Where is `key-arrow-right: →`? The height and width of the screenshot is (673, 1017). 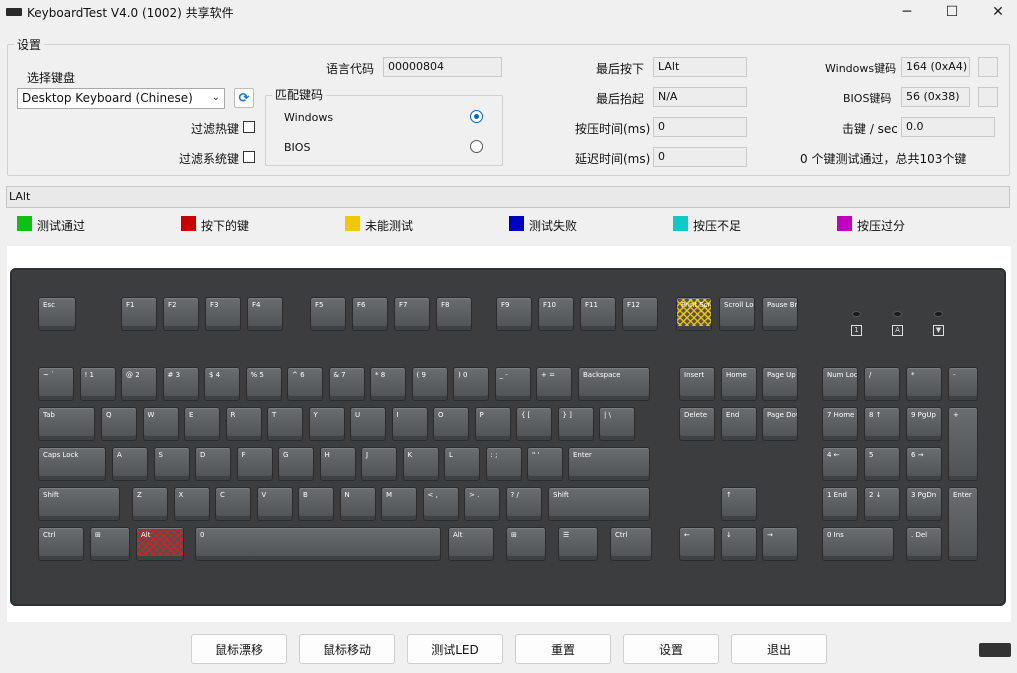 key-arrow-right: → is located at coordinates (780, 544).